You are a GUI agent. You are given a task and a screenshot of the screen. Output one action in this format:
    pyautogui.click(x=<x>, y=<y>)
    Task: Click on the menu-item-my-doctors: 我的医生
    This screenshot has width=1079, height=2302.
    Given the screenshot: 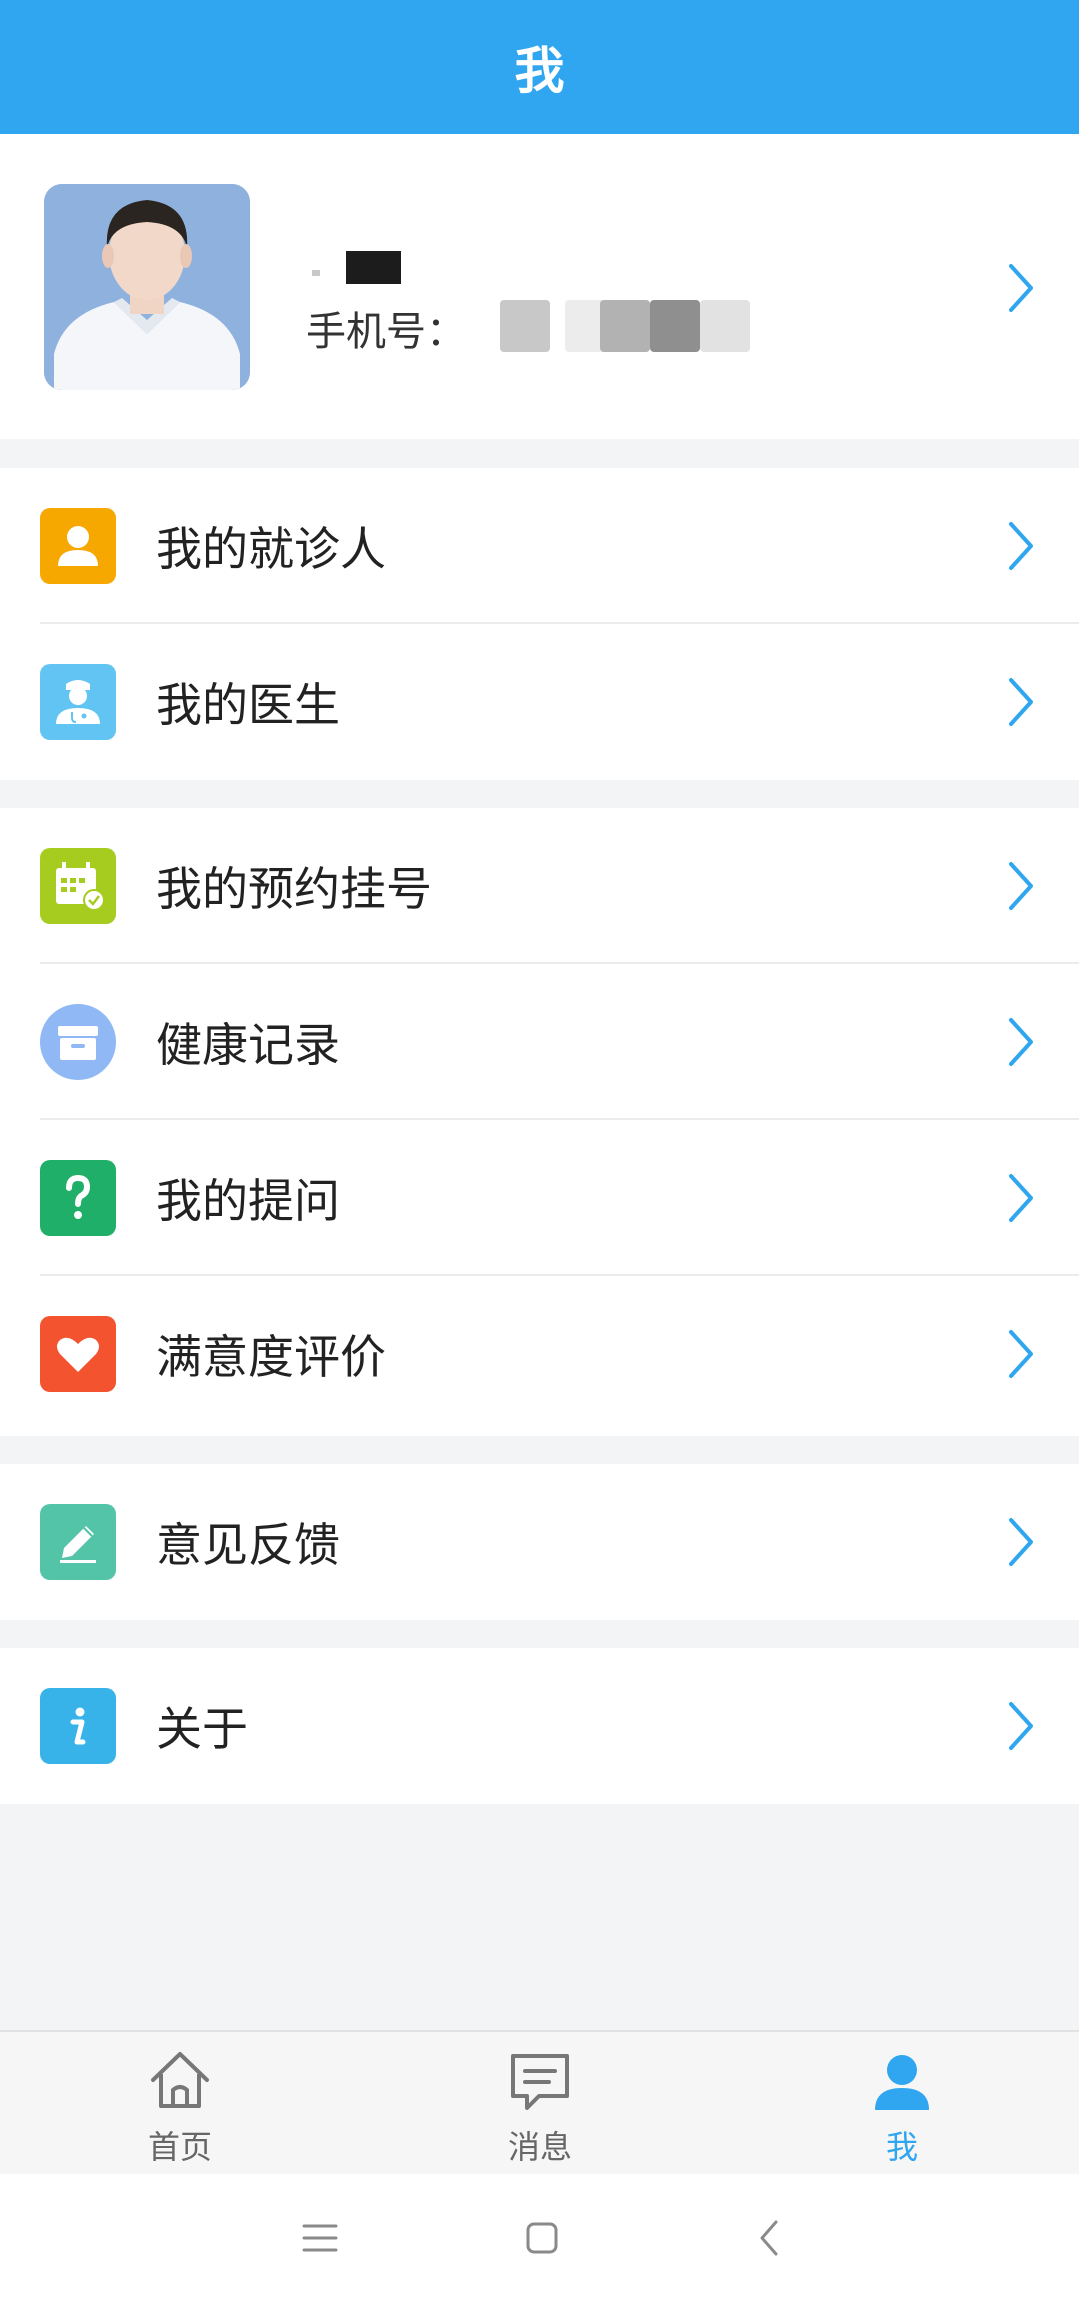 What is the action you would take?
    pyautogui.click(x=539, y=702)
    